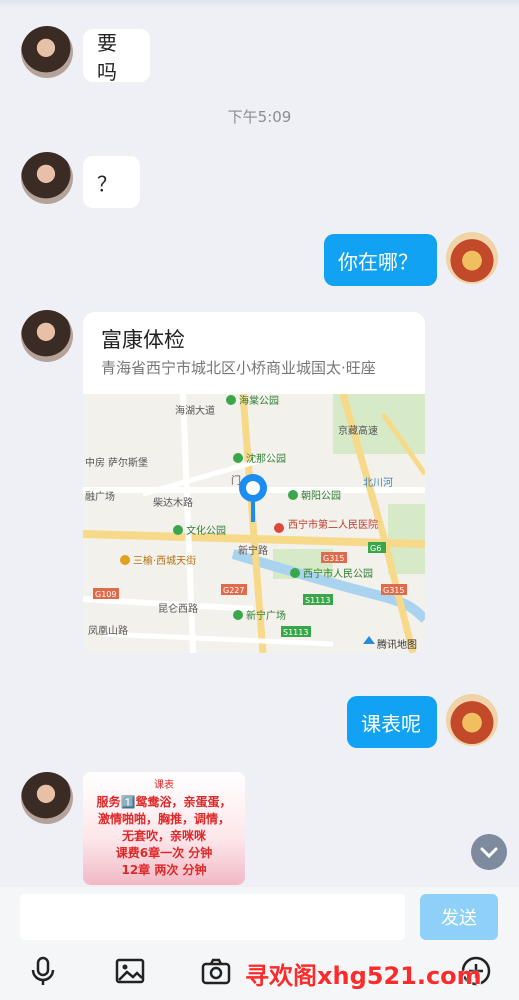  I want to click on watermark-text: 寻欢阁xhg521.com, so click(363, 976).